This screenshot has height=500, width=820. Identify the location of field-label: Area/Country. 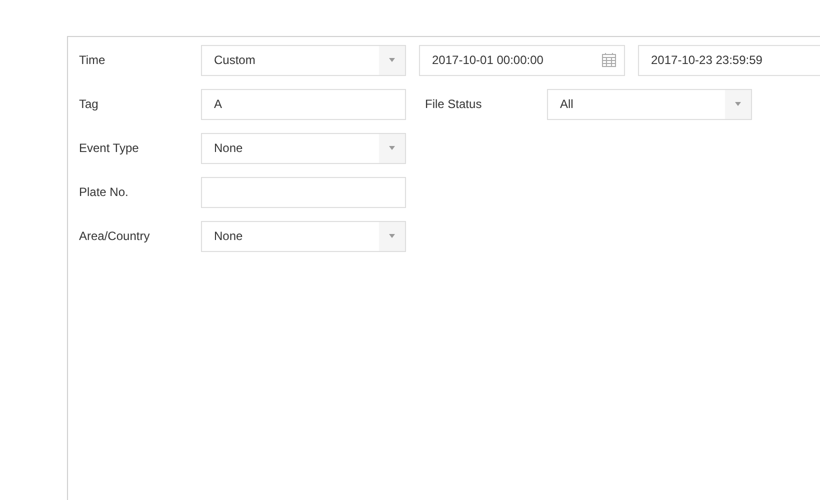
(115, 236).